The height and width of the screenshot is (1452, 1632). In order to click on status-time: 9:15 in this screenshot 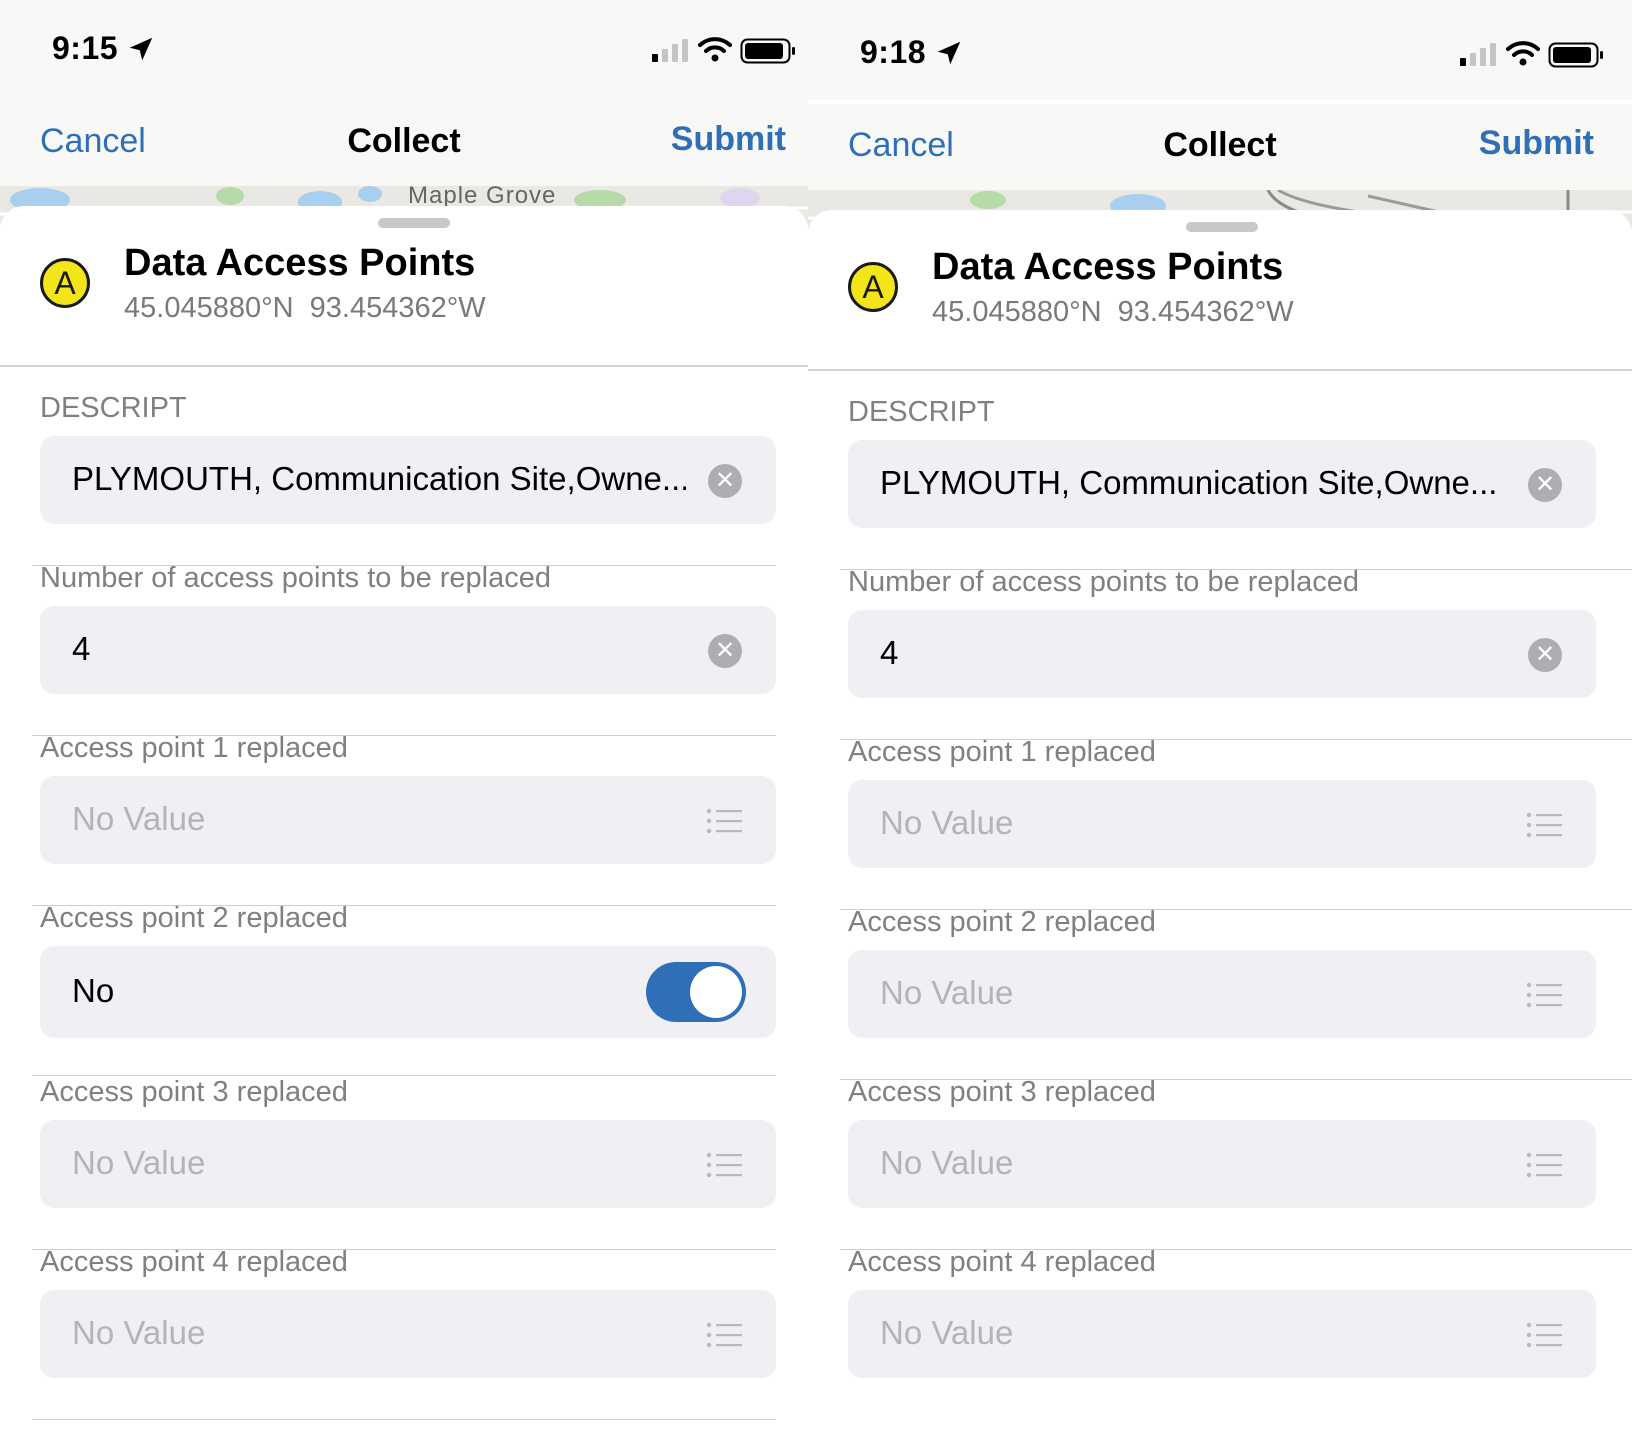, I will do `click(85, 48)`.